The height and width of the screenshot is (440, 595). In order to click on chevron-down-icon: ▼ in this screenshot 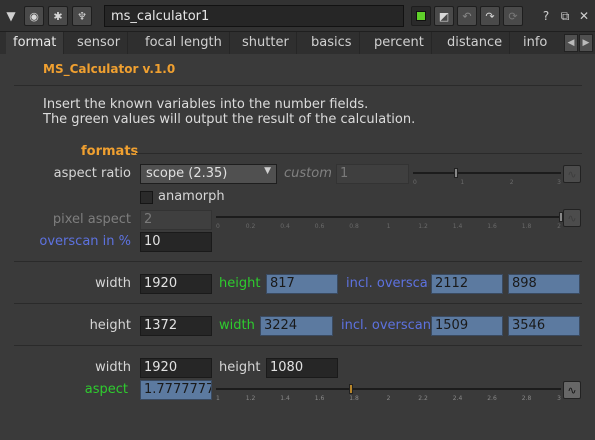, I will do `click(267, 171)`.